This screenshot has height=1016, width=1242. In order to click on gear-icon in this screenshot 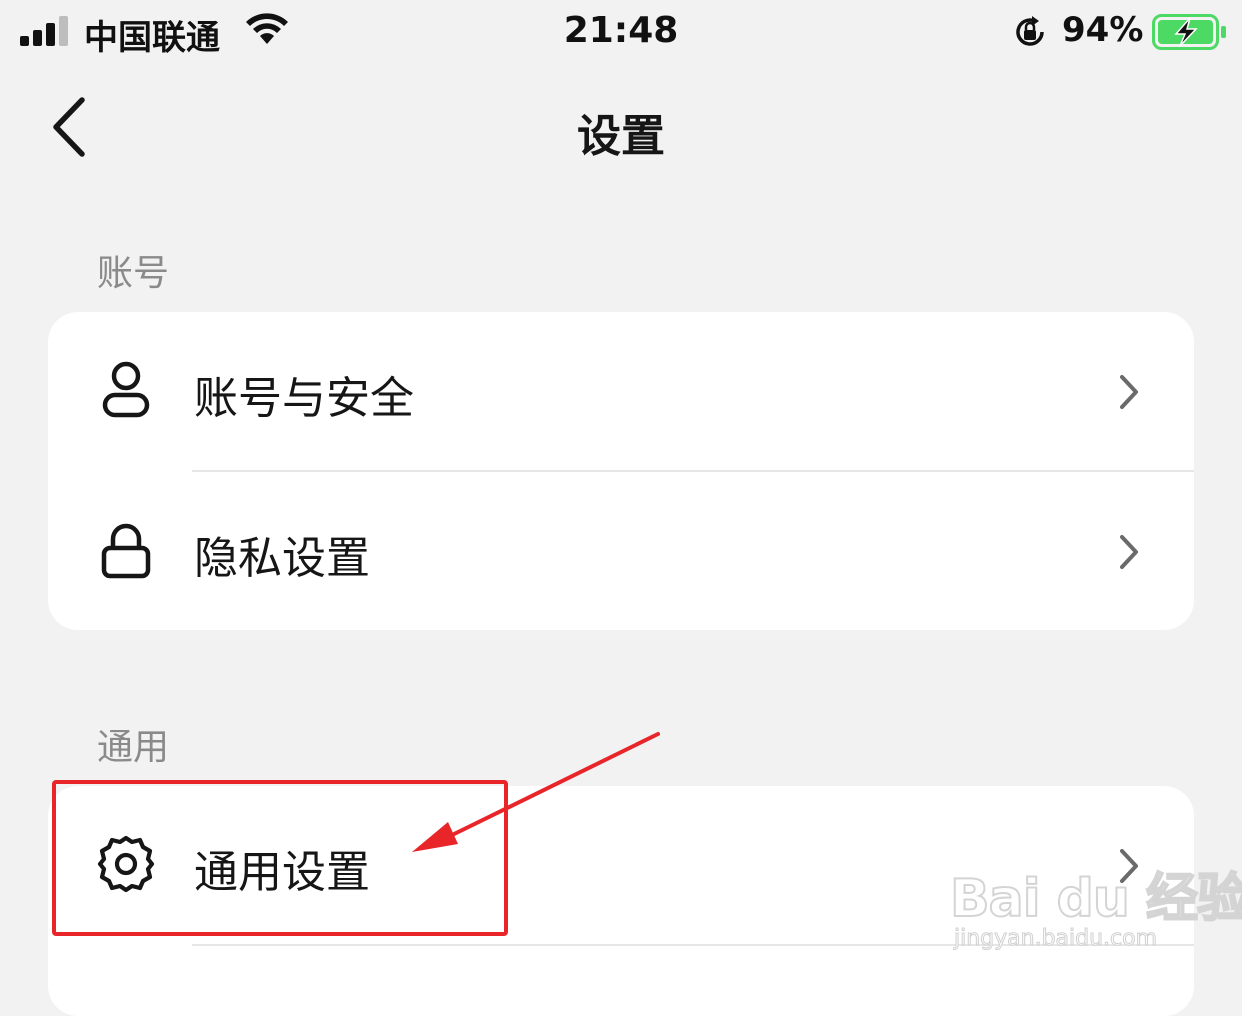, I will do `click(126, 864)`.